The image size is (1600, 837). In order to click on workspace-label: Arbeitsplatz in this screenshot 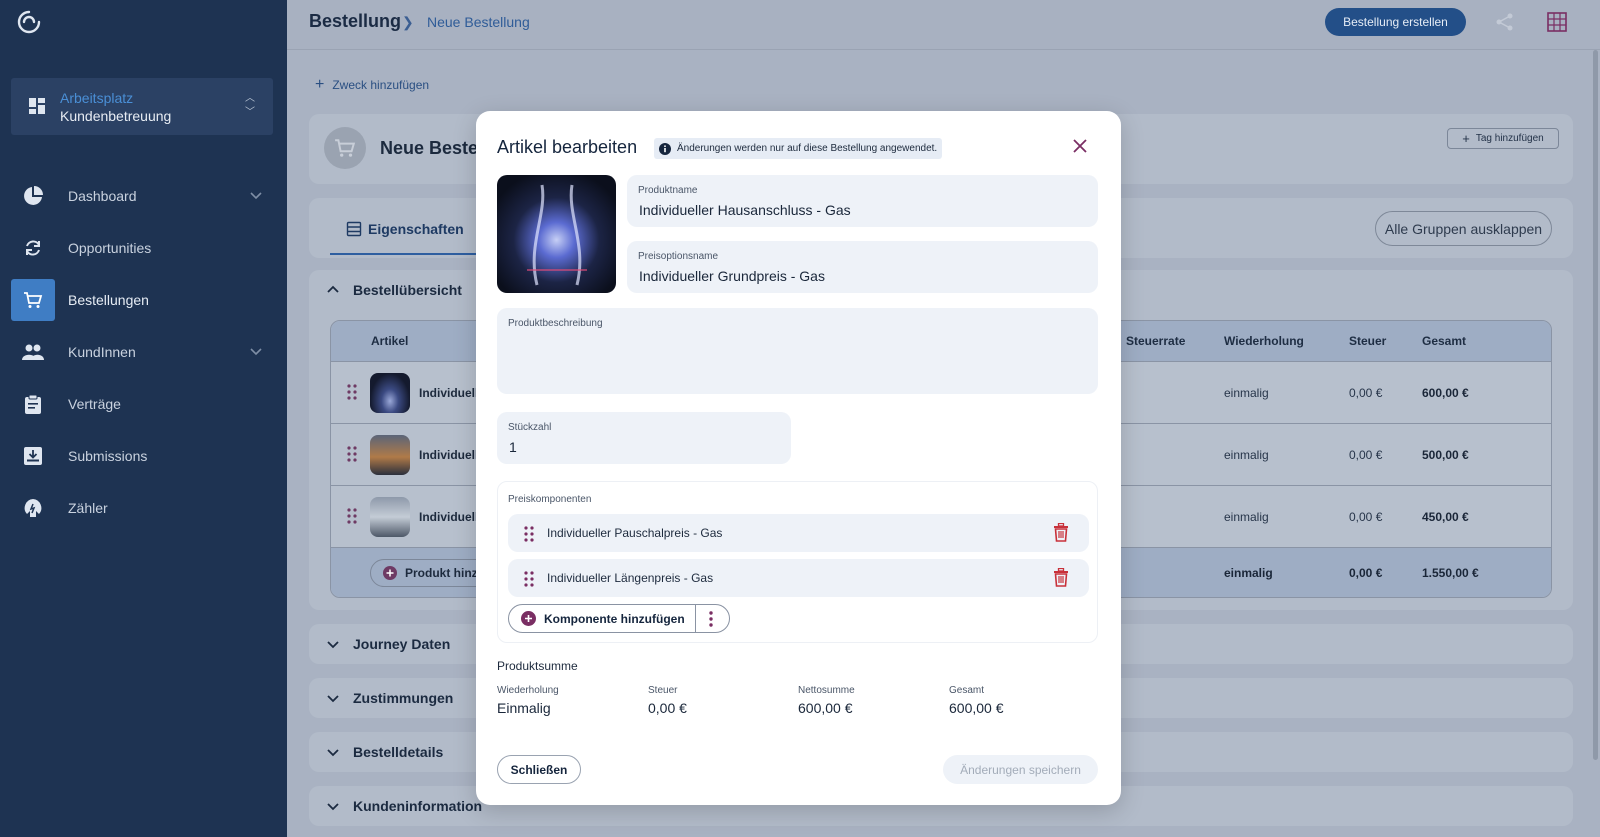, I will do `click(97, 98)`.